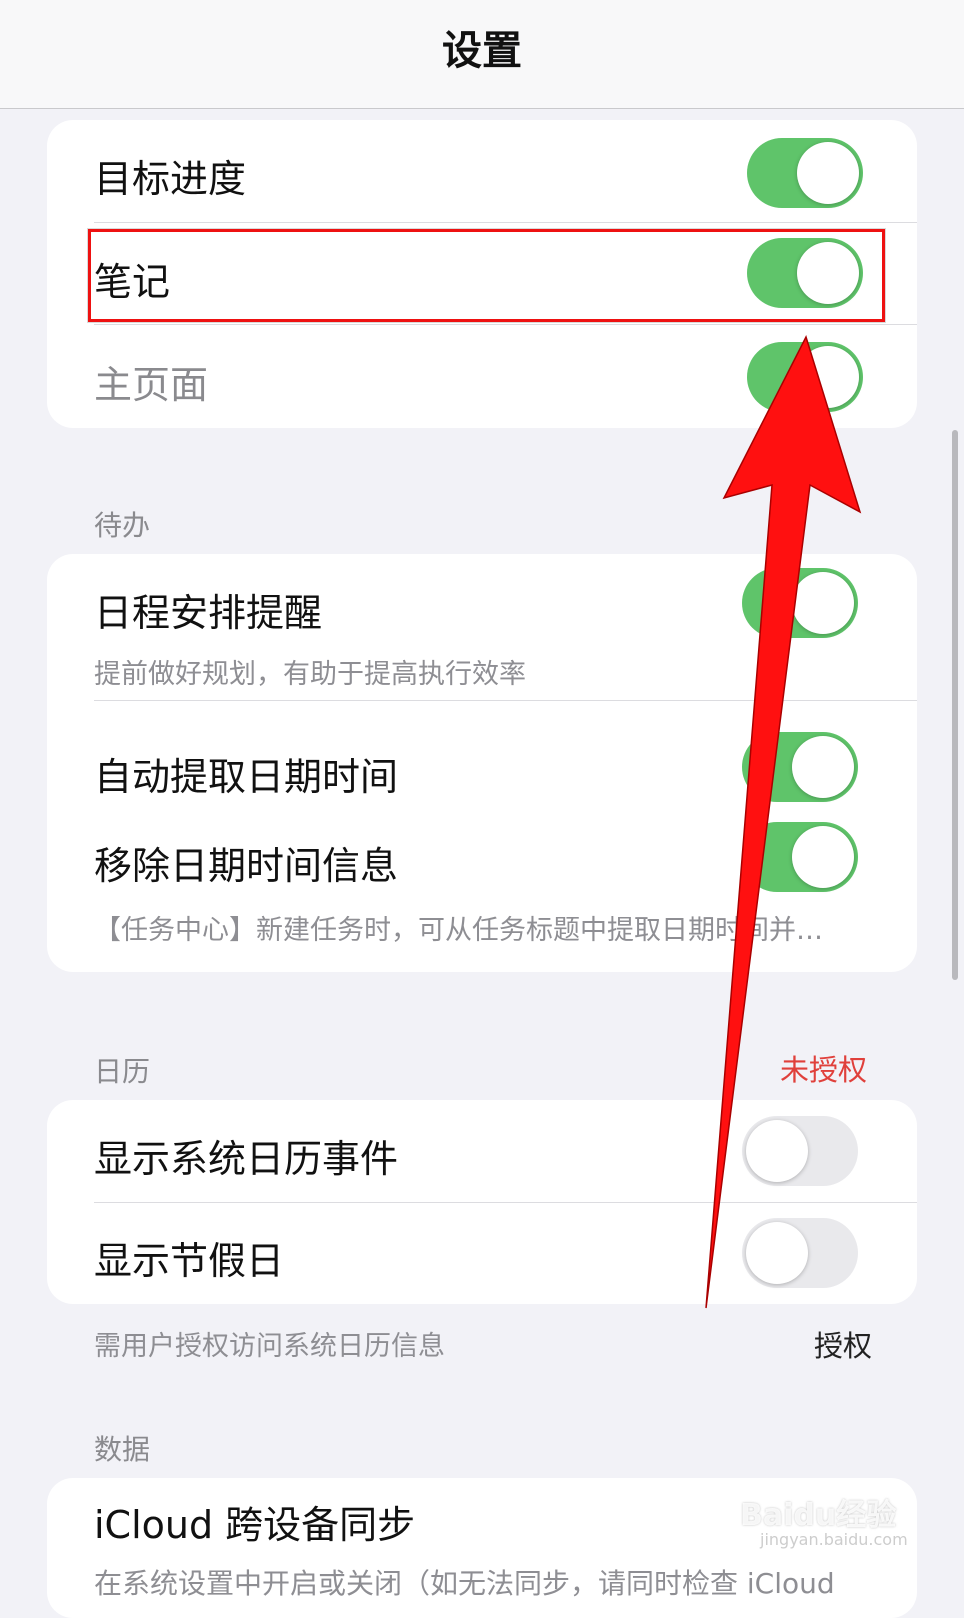 This screenshot has height=1618, width=964. I want to click on watermark-url: jingyan.baidu.com, so click(834, 1539).